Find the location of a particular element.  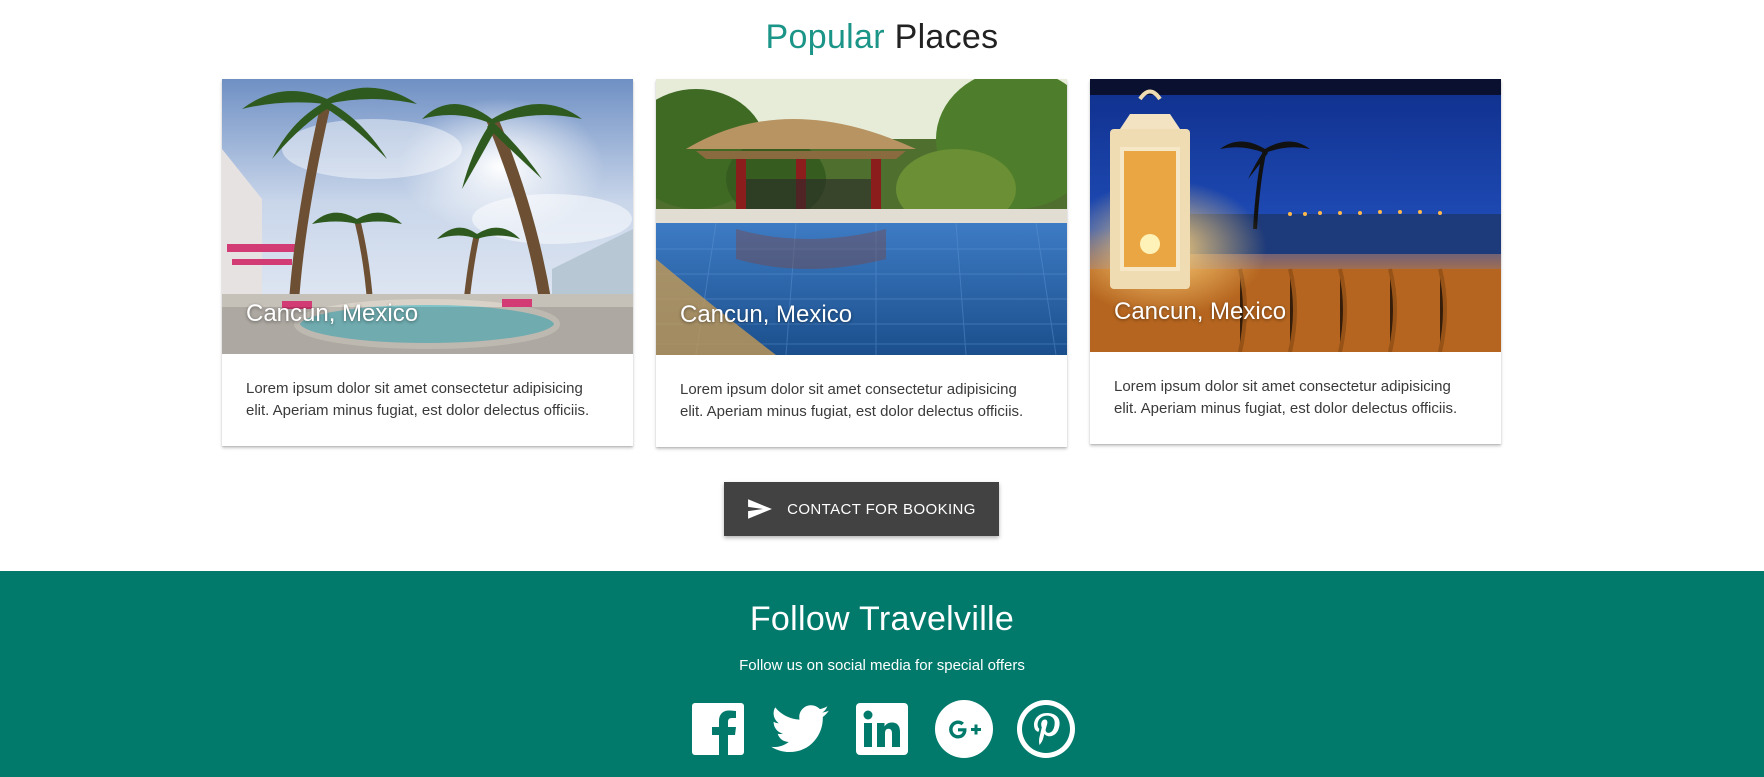

contact-for-booking-button: CONTACT FOR BOOKING is located at coordinates (861, 509).